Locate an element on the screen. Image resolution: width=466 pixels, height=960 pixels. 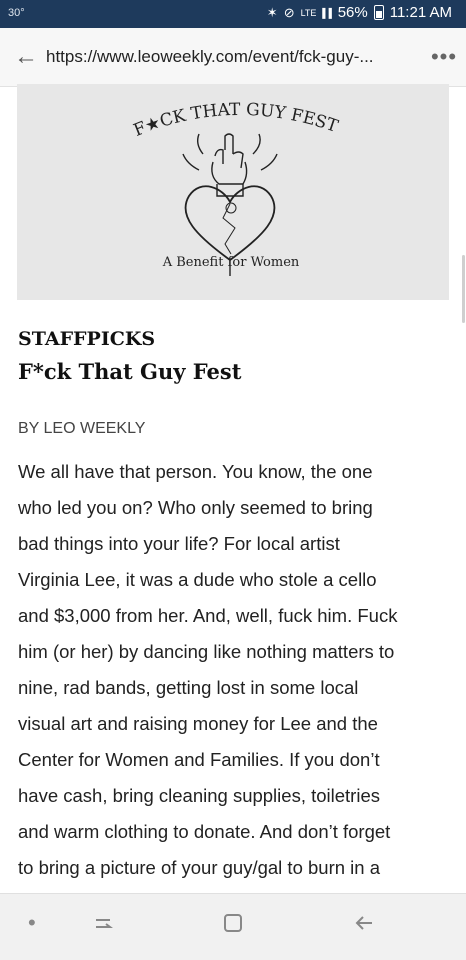
battery-percent: 56% is located at coordinates (352, 12).